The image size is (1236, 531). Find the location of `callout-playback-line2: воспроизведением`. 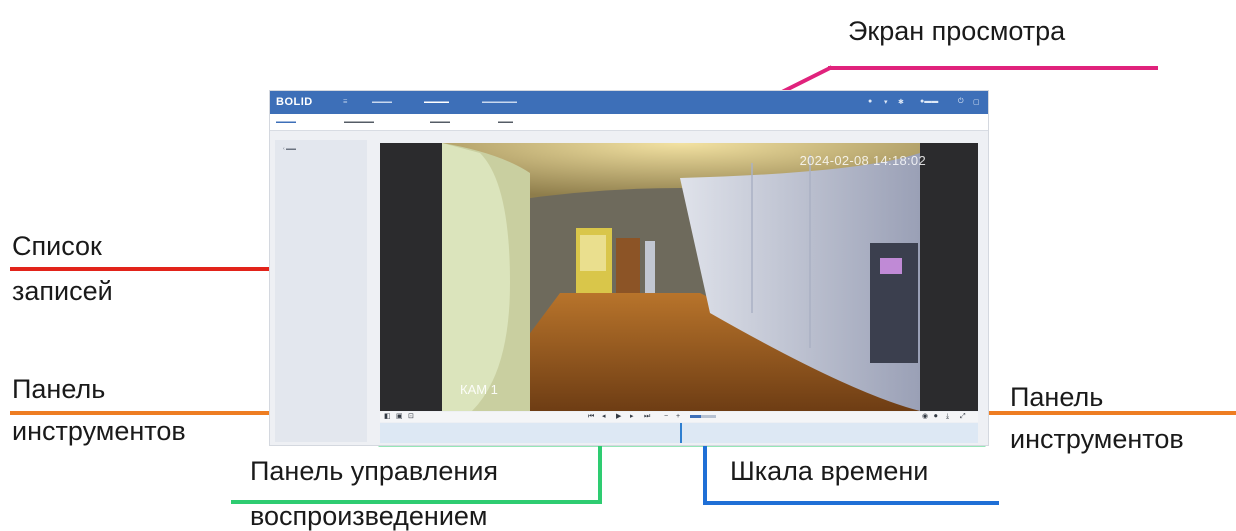

callout-playback-line2: воспроизведением is located at coordinates (369, 516).